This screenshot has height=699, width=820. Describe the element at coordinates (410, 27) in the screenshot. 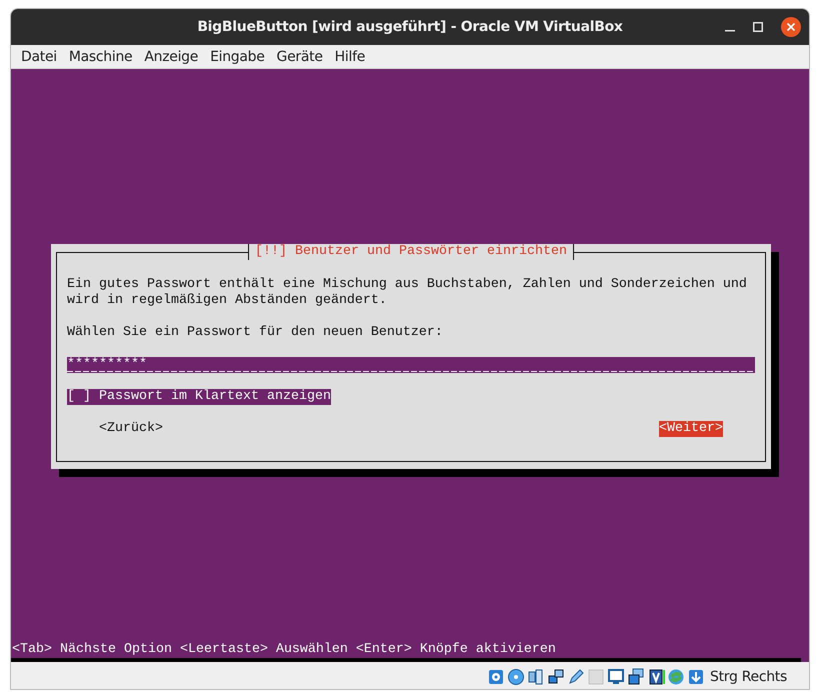

I see `window-title: BigBlueButton [wird ausgeführt] - Oracle VM VirtualBox` at that location.